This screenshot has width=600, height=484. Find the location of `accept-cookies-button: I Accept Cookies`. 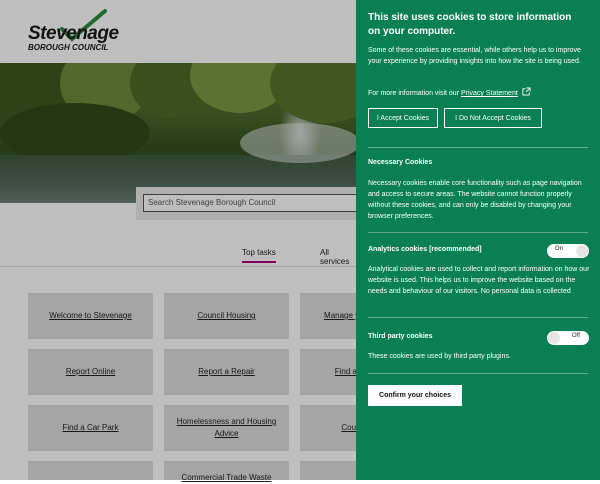

accept-cookies-button: I Accept Cookies is located at coordinates (403, 118).